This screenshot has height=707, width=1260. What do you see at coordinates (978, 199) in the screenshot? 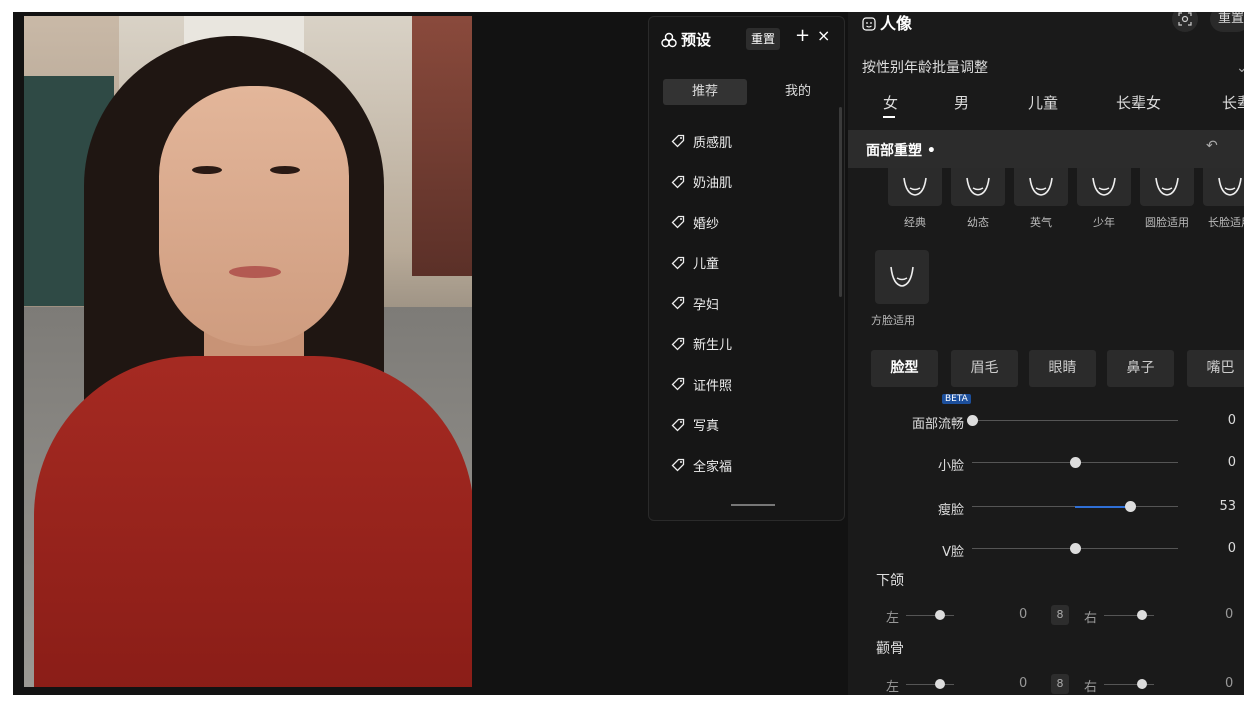
I see `shape-youthful: 幼态` at bounding box center [978, 199].